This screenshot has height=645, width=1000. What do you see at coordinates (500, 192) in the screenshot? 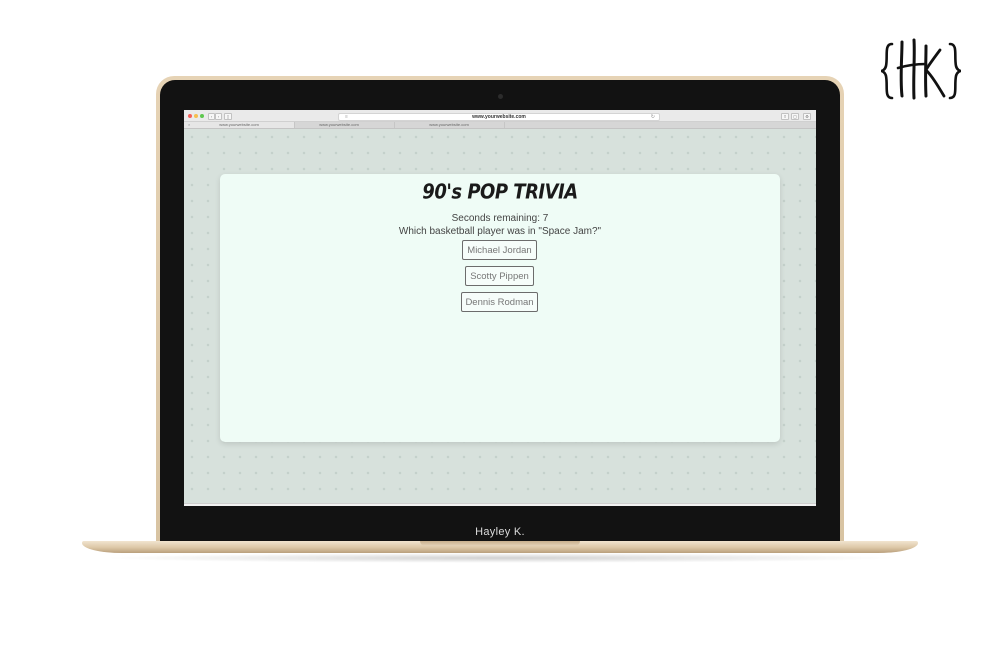
I see `page-title: 90's POP TRIVIA` at bounding box center [500, 192].